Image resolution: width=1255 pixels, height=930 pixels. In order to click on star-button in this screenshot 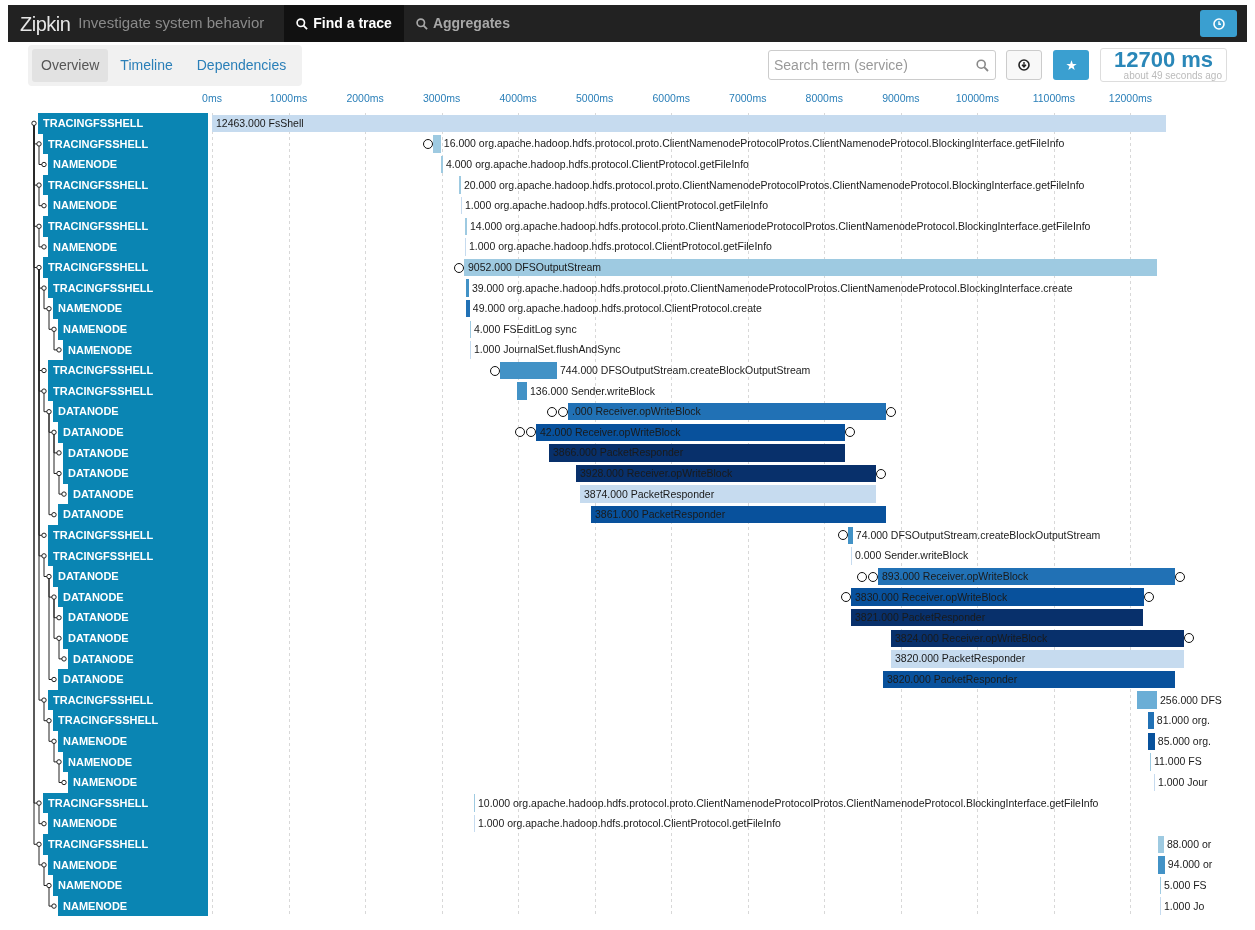, I will do `click(1071, 65)`.